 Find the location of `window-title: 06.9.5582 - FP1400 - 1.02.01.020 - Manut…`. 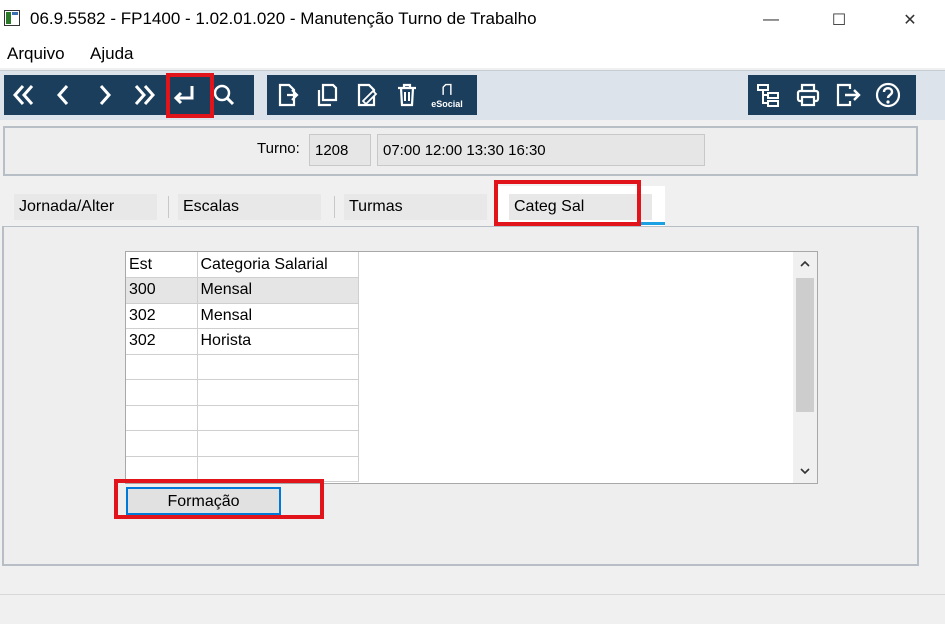

window-title: 06.9.5582 - FP1400 - 1.02.01.020 - Manut… is located at coordinates (283, 18).